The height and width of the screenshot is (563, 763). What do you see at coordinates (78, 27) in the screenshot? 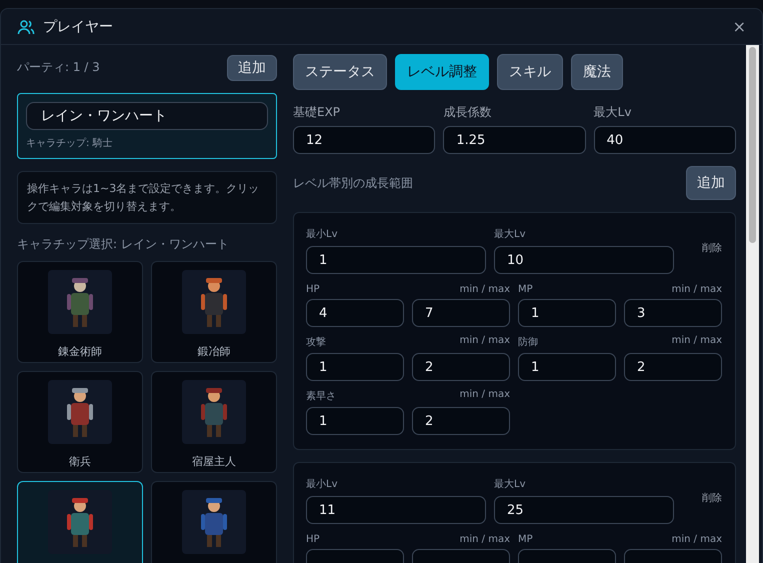
I see `window-title: プレイヤー` at bounding box center [78, 27].